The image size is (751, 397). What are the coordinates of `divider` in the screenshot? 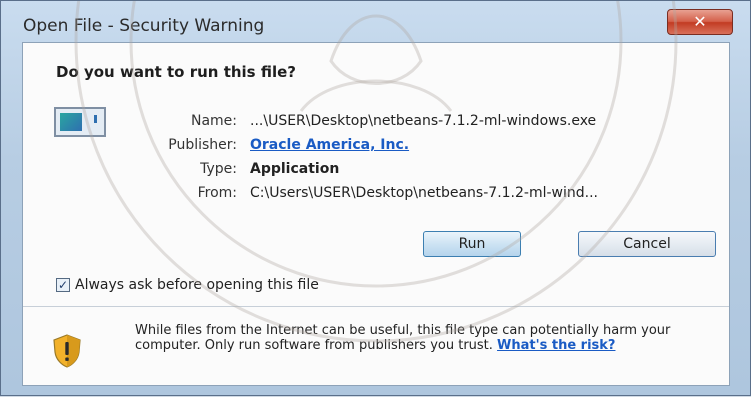 It's located at (376, 306).